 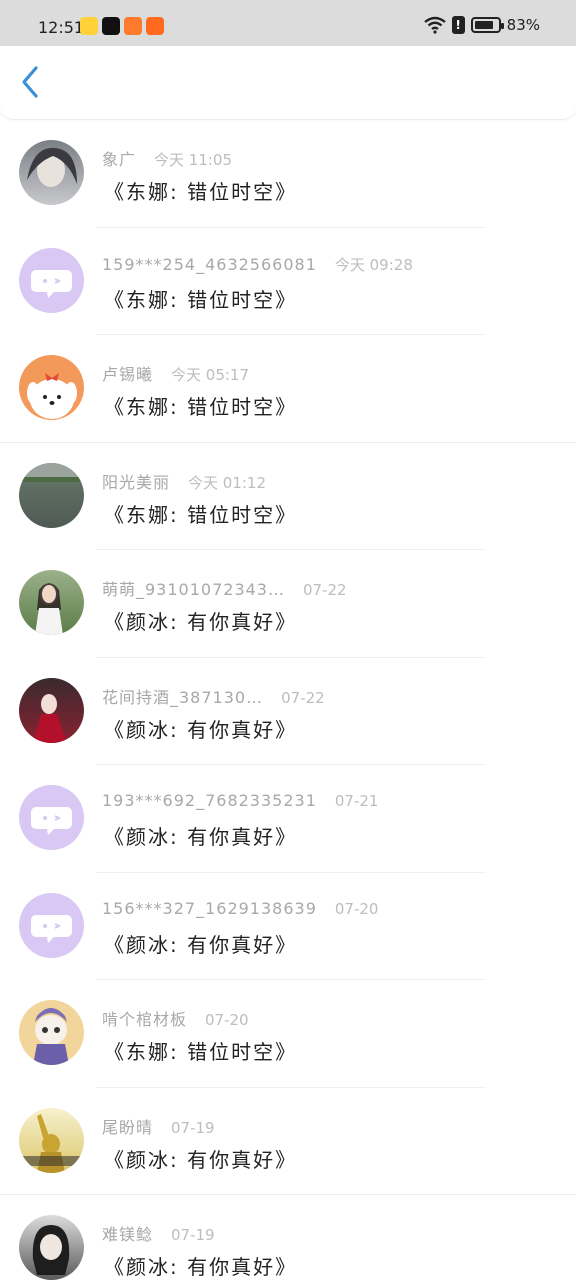 I want to click on user-name: 阳光美丽, so click(x=136, y=482).